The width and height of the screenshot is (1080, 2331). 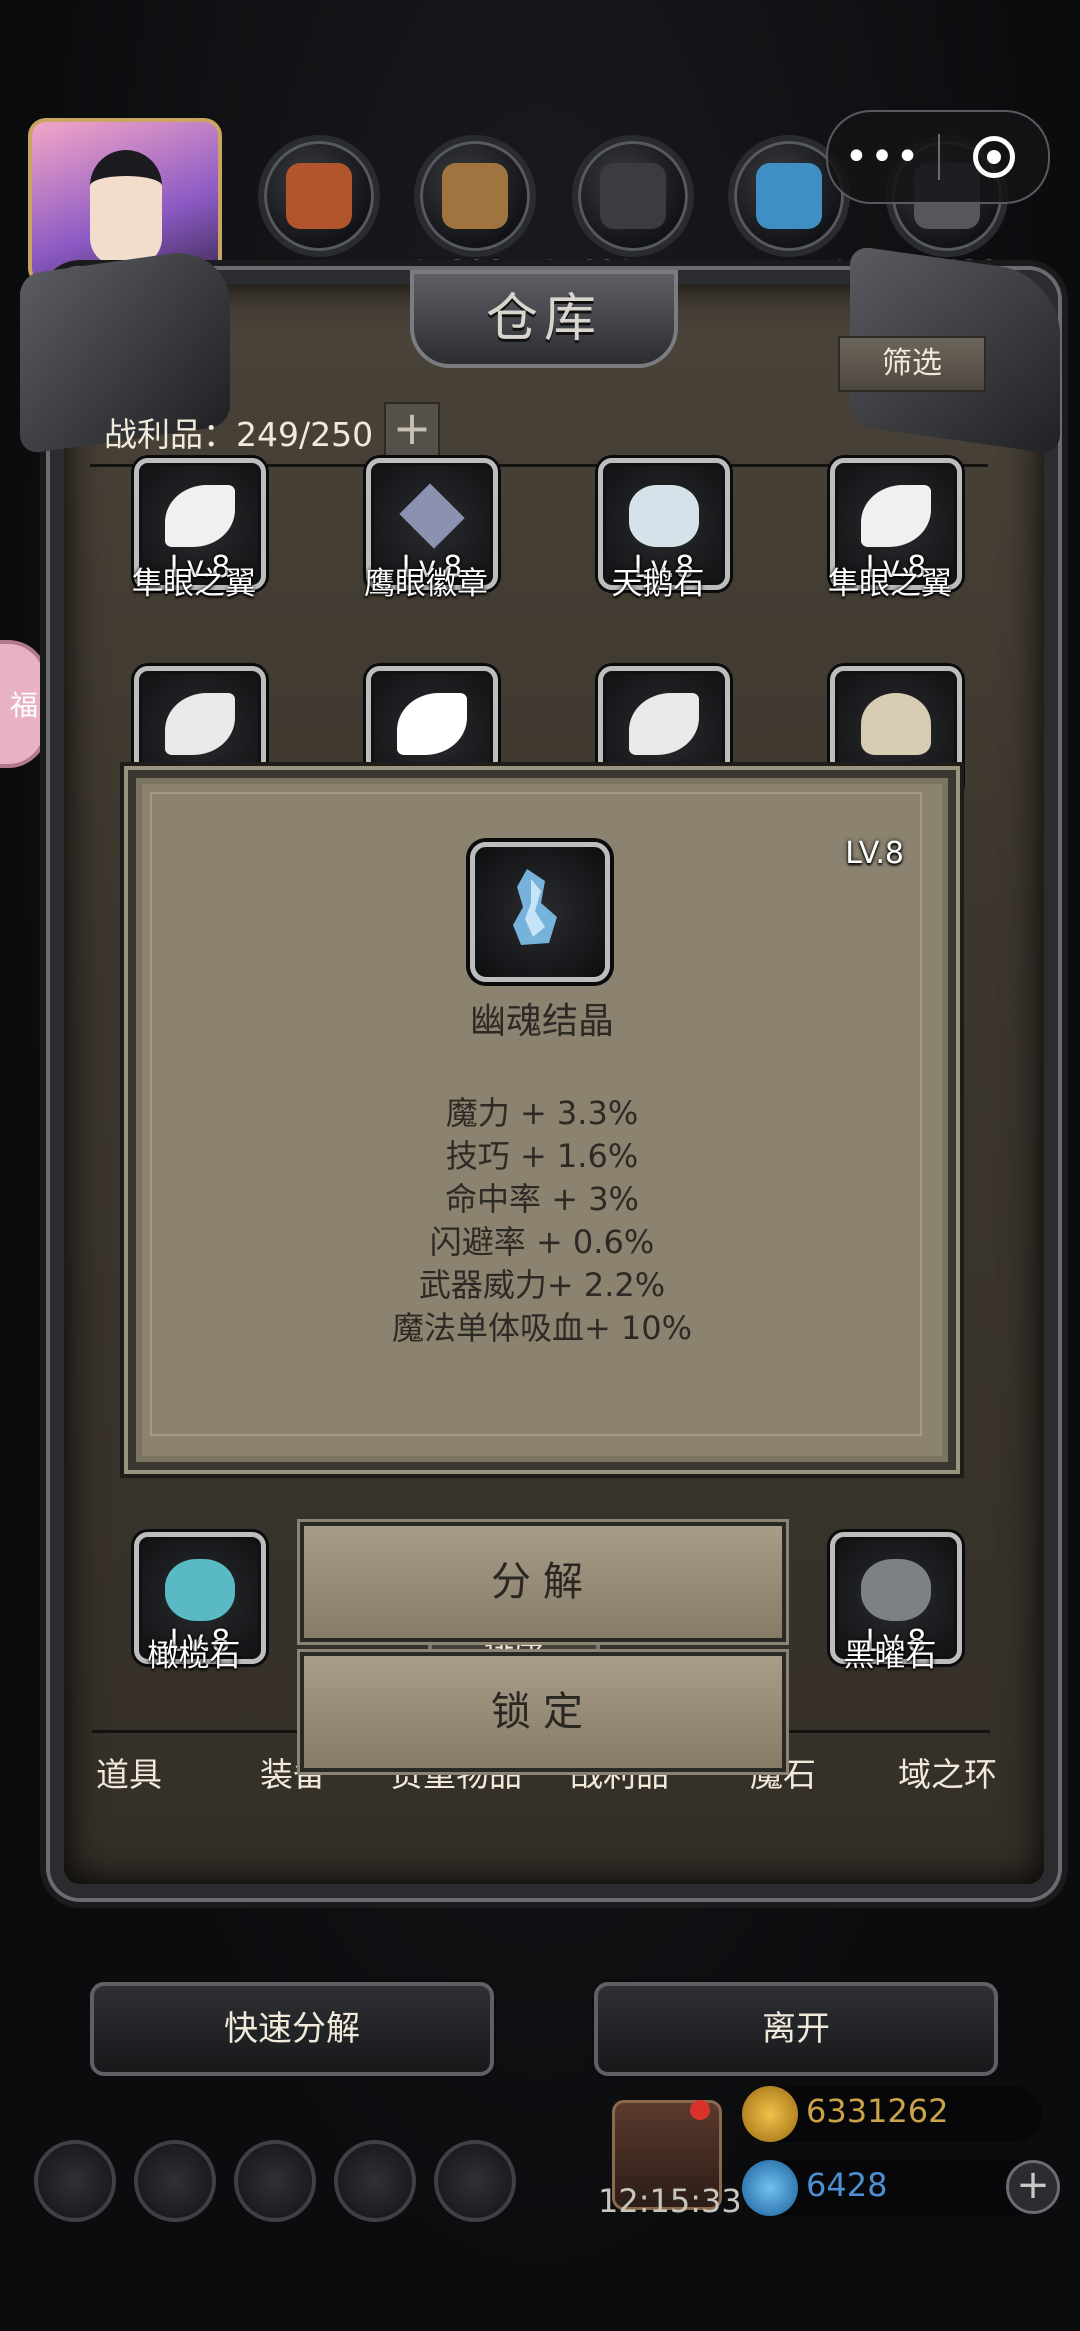 I want to click on popup-item-name: 幽魂结晶, so click(x=541, y=1021).